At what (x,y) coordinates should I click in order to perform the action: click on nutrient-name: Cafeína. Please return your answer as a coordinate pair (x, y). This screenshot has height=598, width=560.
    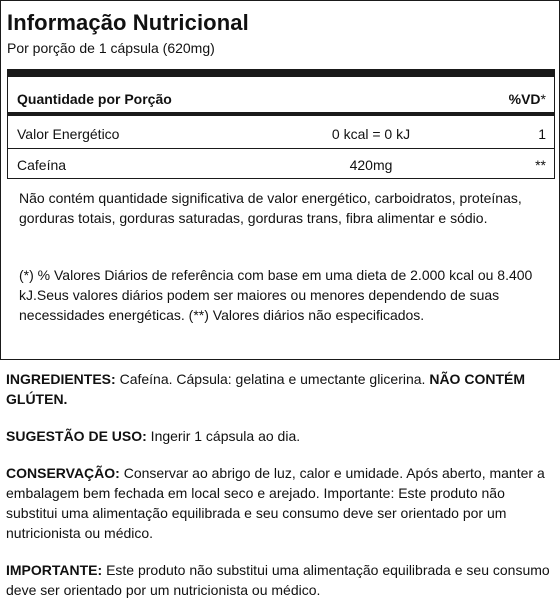
    Looking at the image, I should click on (42, 165).